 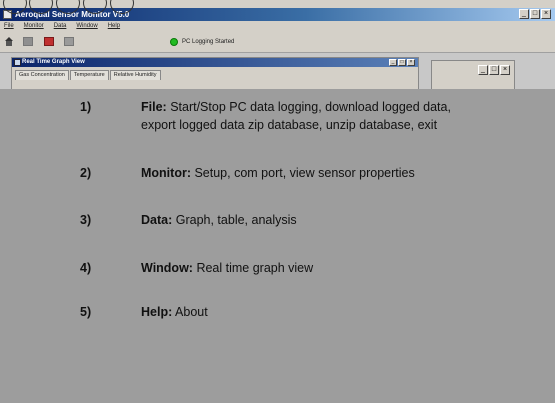 I want to click on tab-gas-concentration: Gas Concentration, so click(x=42, y=75).